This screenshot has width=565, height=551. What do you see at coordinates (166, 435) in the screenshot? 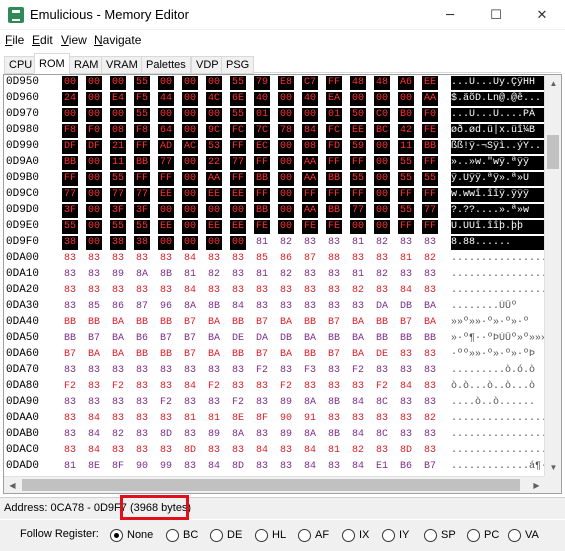
I see `hex-byte: 8D` at bounding box center [166, 435].